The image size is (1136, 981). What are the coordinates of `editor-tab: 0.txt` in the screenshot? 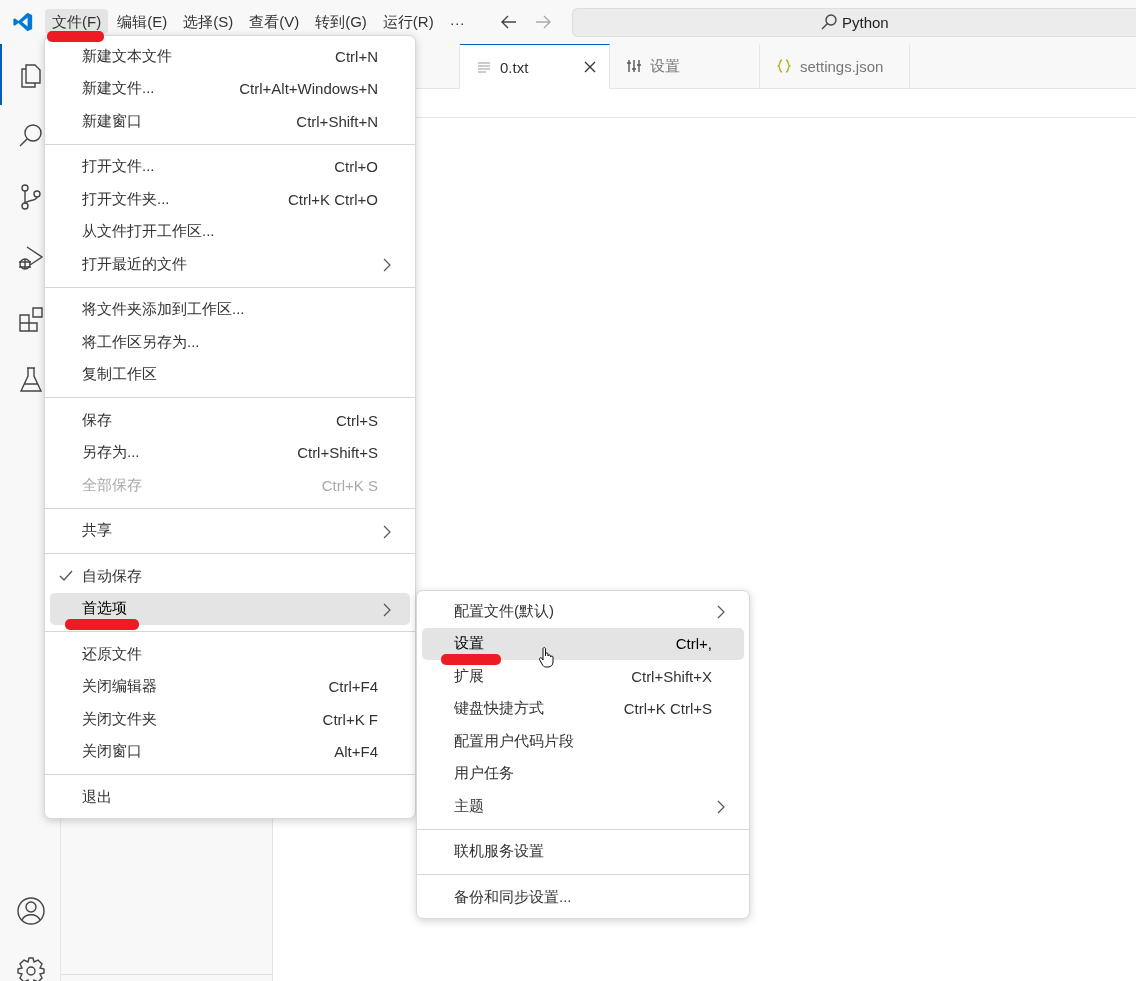 It's located at (535, 66).